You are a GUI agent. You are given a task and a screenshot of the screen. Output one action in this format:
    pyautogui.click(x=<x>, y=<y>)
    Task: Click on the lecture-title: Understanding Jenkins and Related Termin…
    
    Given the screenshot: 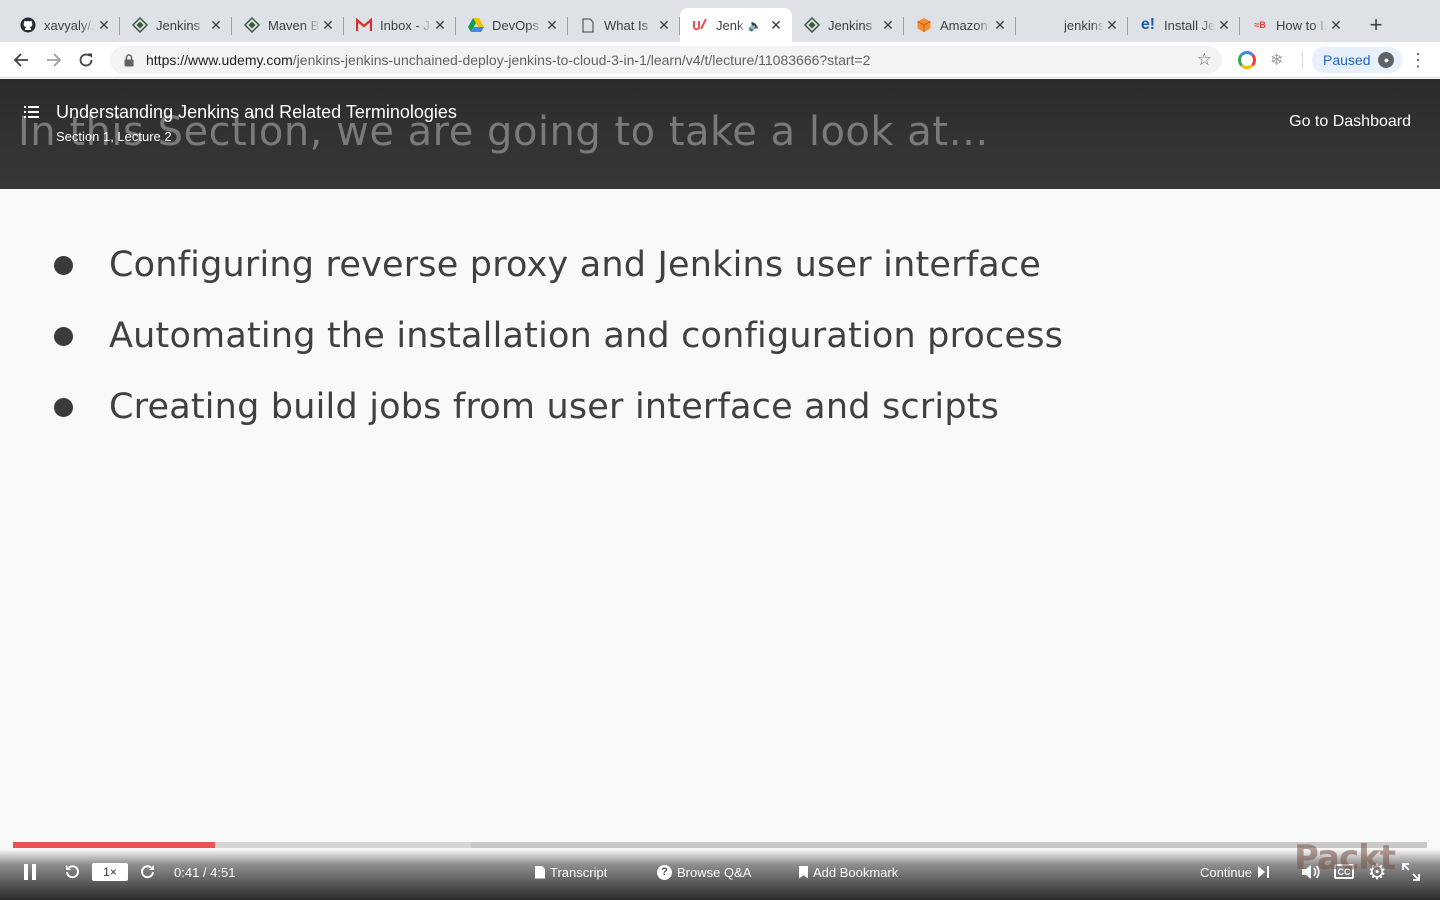 What is the action you would take?
    pyautogui.click(x=256, y=112)
    